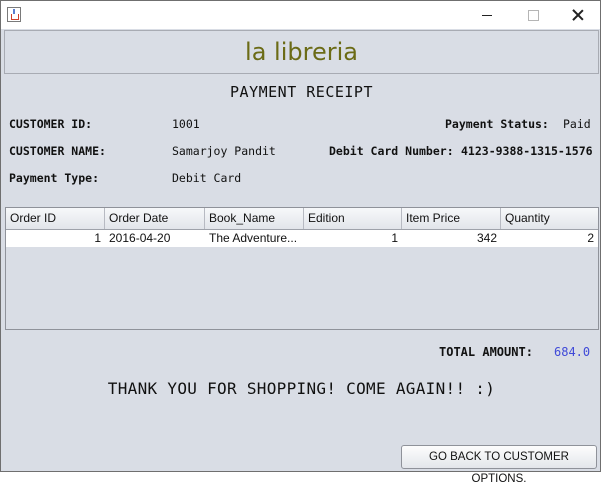  Describe the element at coordinates (394, 238) in the screenshot. I see `cell-edition: 1` at that location.